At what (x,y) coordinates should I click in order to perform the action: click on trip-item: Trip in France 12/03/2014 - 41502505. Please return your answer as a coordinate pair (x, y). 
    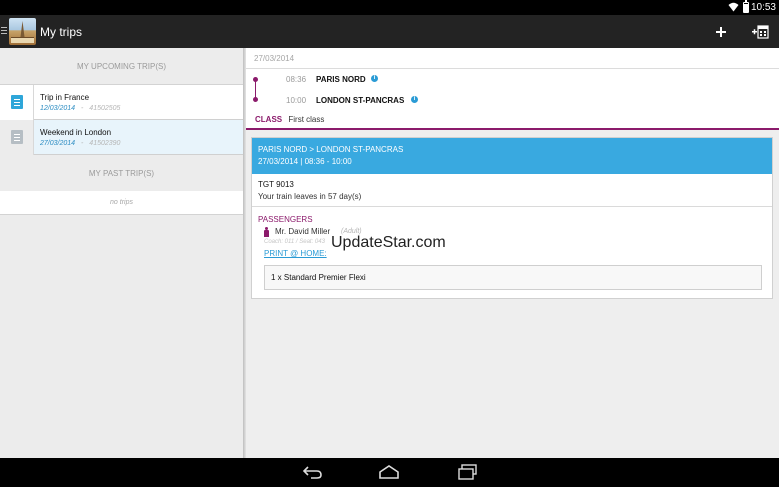
    Looking at the image, I should click on (121, 102).